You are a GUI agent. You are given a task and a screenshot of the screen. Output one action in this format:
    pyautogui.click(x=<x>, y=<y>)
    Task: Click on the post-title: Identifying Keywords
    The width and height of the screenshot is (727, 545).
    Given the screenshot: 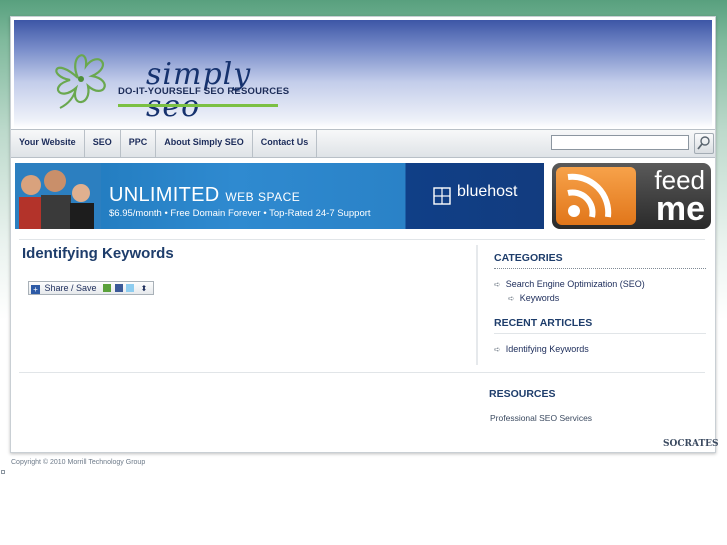 What is the action you would take?
    pyautogui.click(x=98, y=253)
    